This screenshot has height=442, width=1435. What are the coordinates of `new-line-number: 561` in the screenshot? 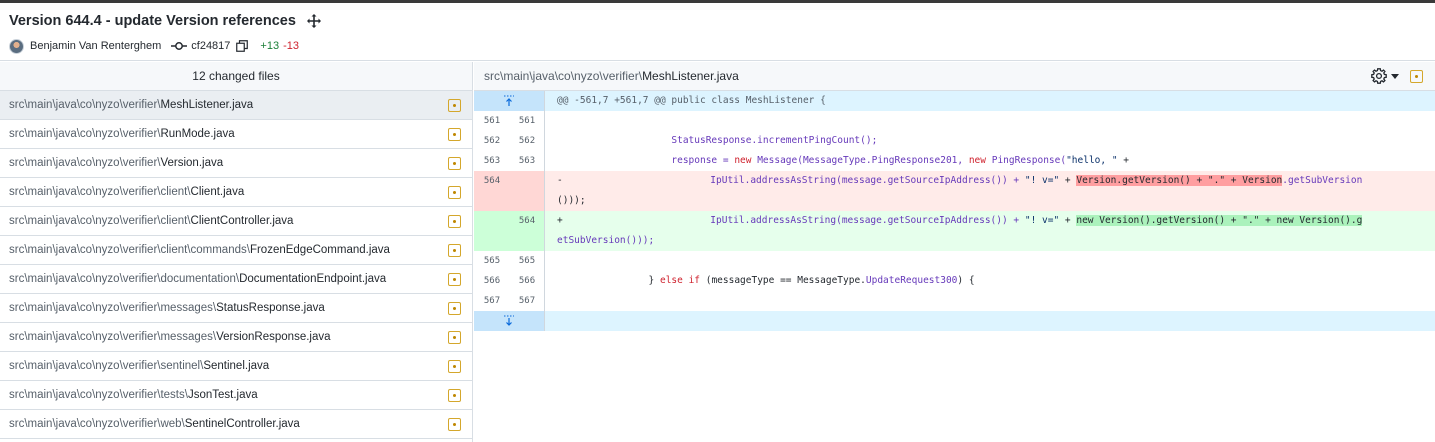 It's located at (527, 121).